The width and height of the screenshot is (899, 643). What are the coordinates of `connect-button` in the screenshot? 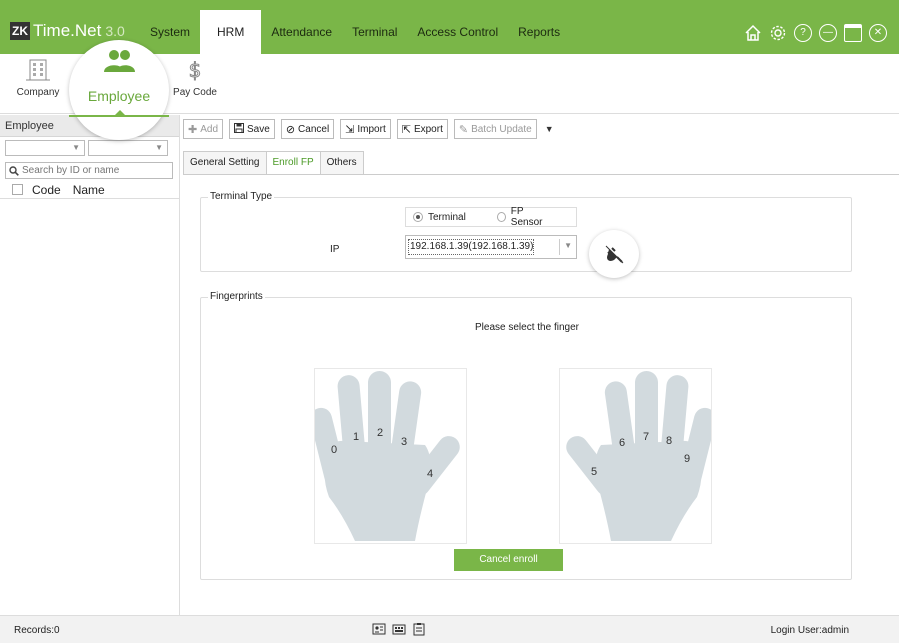 It's located at (614, 254).